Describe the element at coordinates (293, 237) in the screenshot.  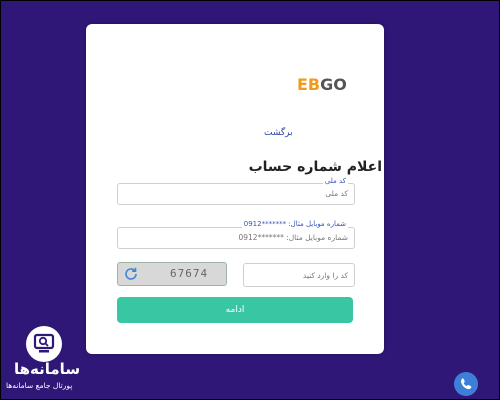
I see `mobile-input: شماره موبایل مثال: *******0912` at that location.